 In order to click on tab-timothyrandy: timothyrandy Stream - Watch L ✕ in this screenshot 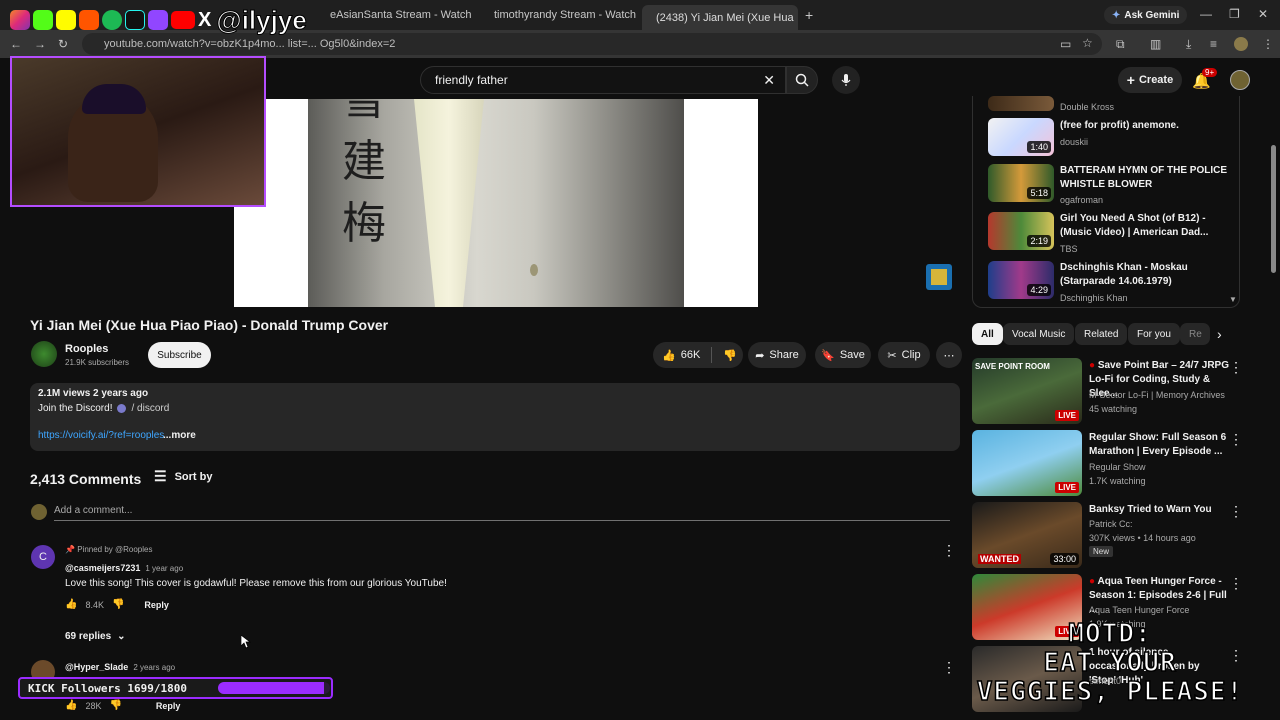, I will do `click(563, 15)`.